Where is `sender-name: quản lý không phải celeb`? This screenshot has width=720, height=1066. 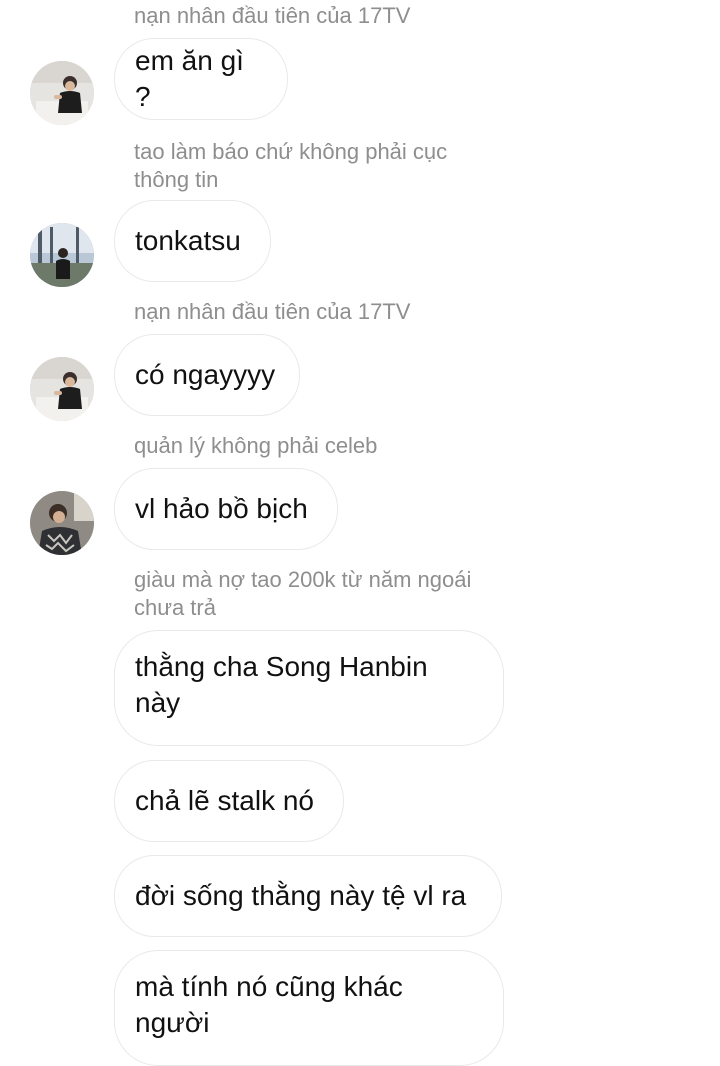
sender-name: quản lý không phải celeb is located at coordinates (256, 445).